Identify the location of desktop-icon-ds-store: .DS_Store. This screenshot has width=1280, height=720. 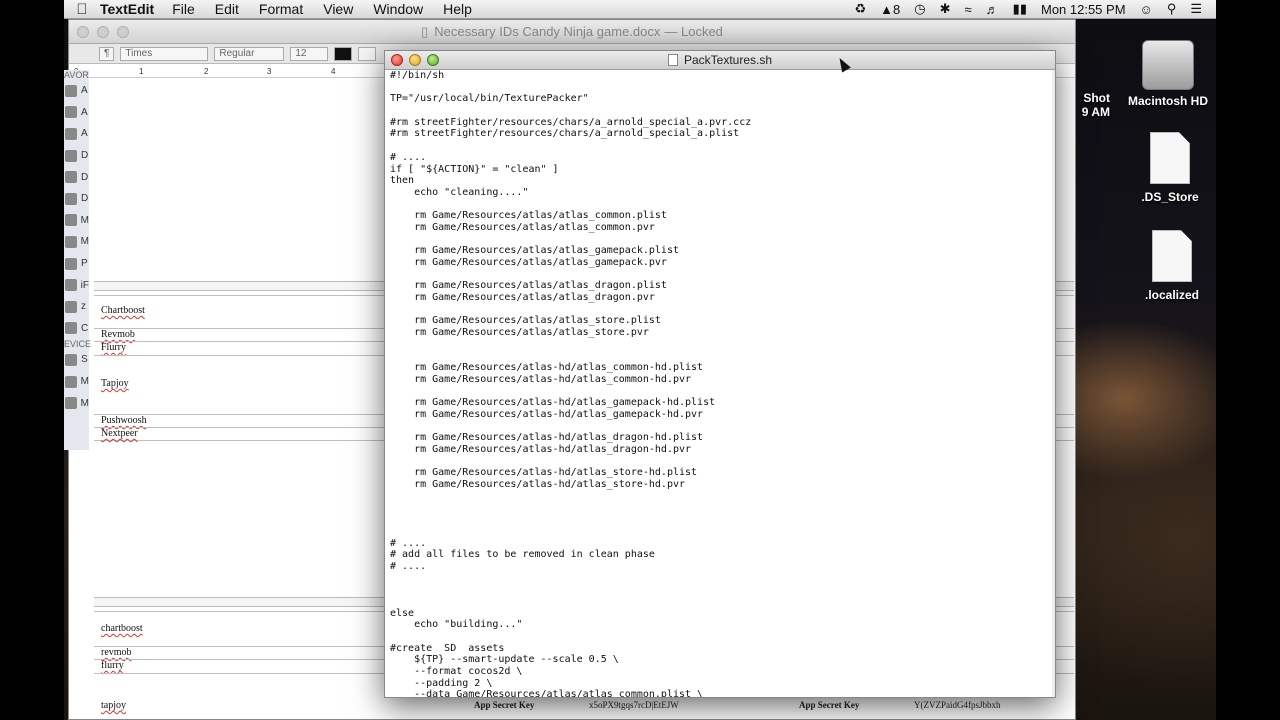
(1168, 168).